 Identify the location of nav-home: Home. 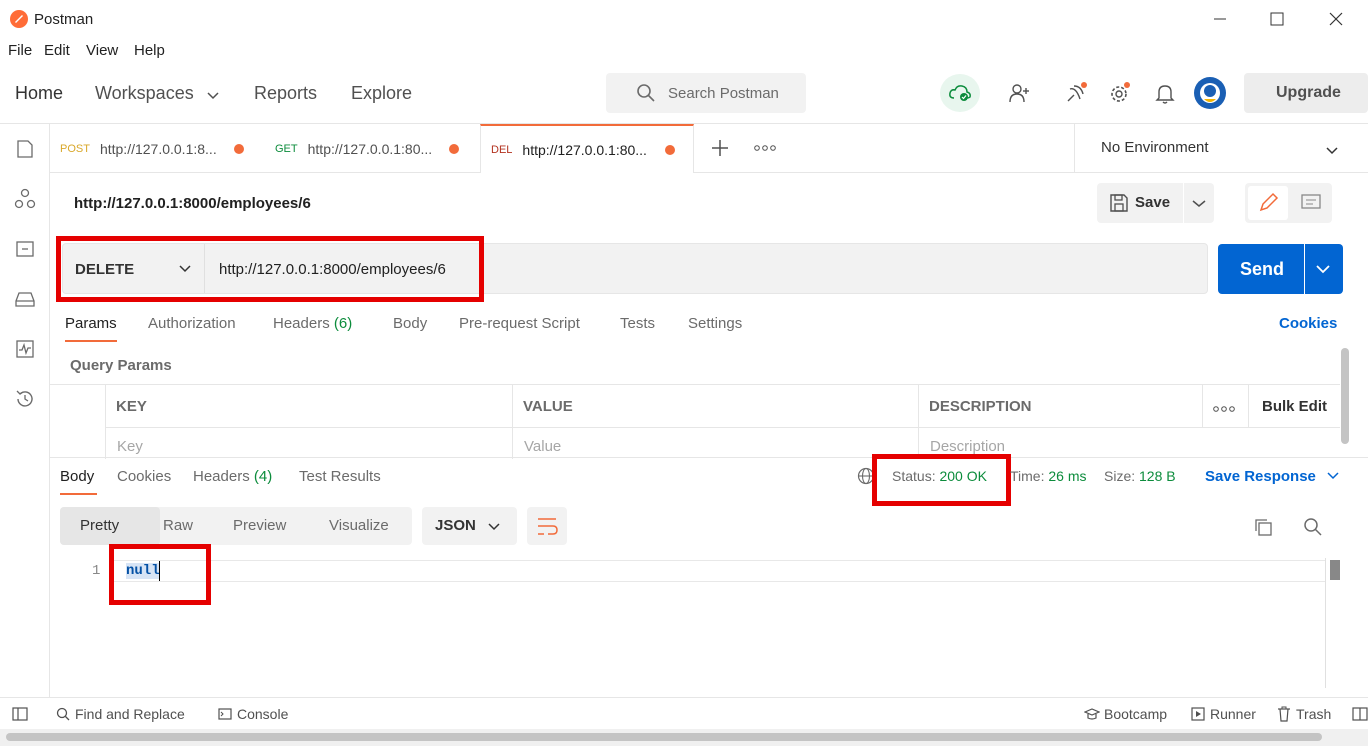
(39, 93).